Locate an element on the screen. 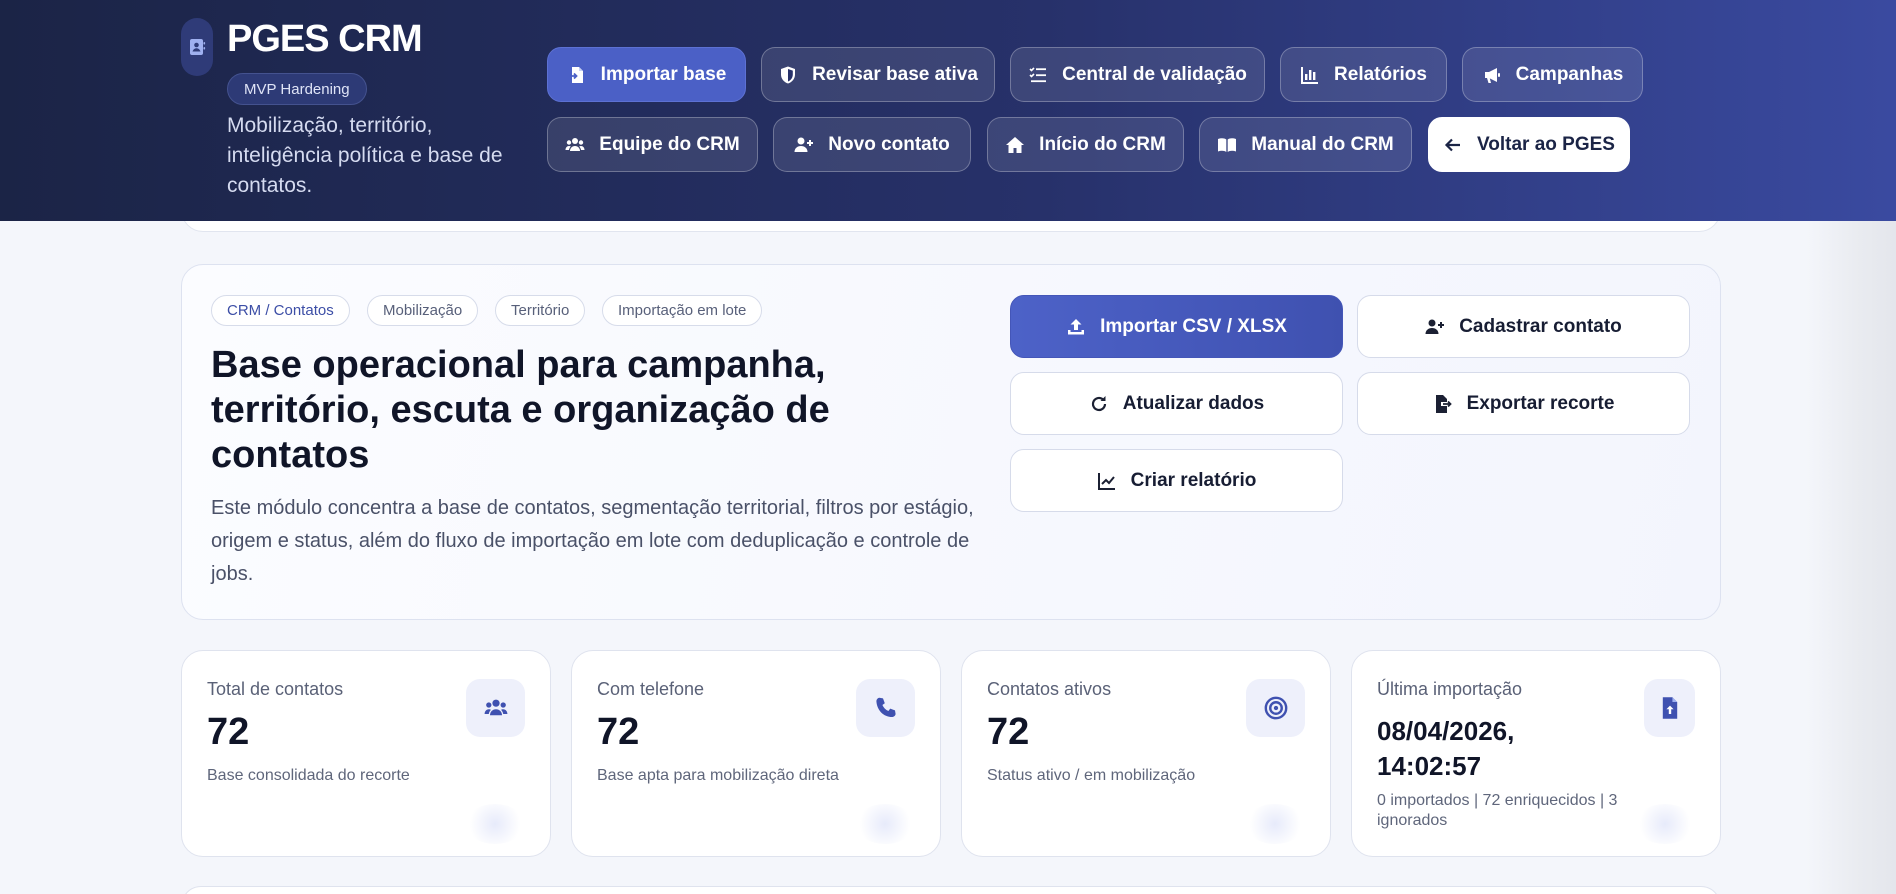 This screenshot has height=894, width=1896. nav-label: Importar base is located at coordinates (663, 74).